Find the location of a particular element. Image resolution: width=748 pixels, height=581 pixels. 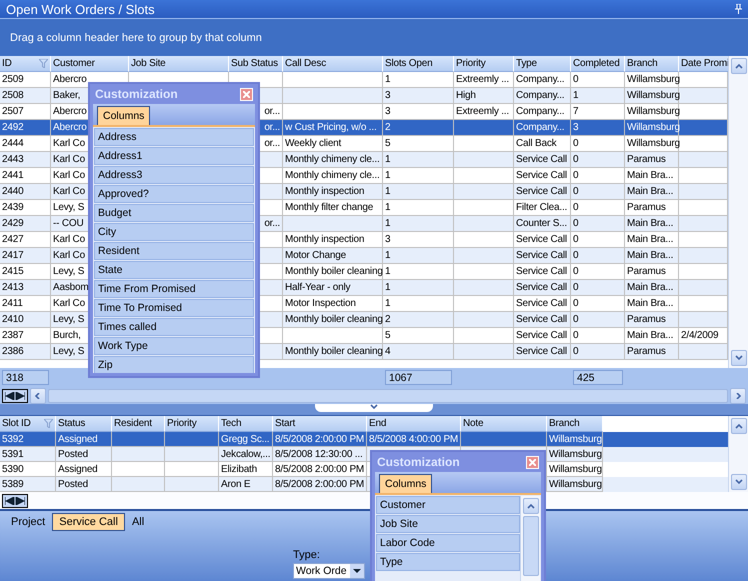

column-item: Job Site is located at coordinates (448, 524).